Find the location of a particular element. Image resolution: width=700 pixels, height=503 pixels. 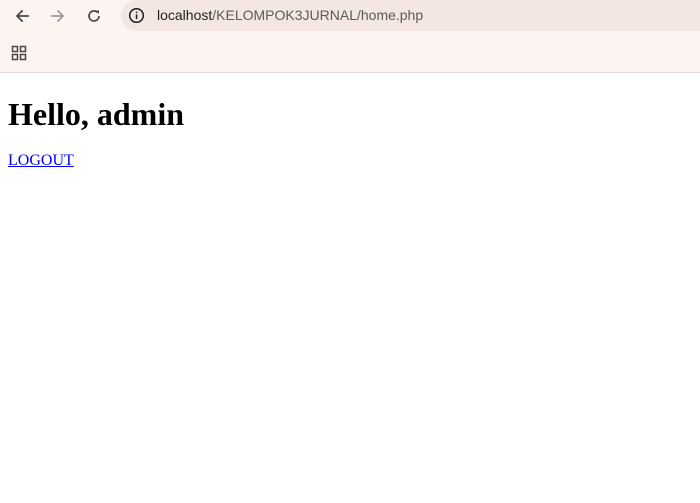

reload-button is located at coordinates (94, 16).